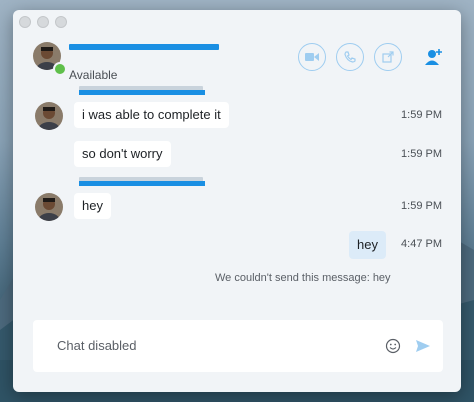 Image resolution: width=474 pixels, height=402 pixels. Describe the element at coordinates (151, 115) in the screenshot. I see `message-bubble: i was able to complete it` at that location.